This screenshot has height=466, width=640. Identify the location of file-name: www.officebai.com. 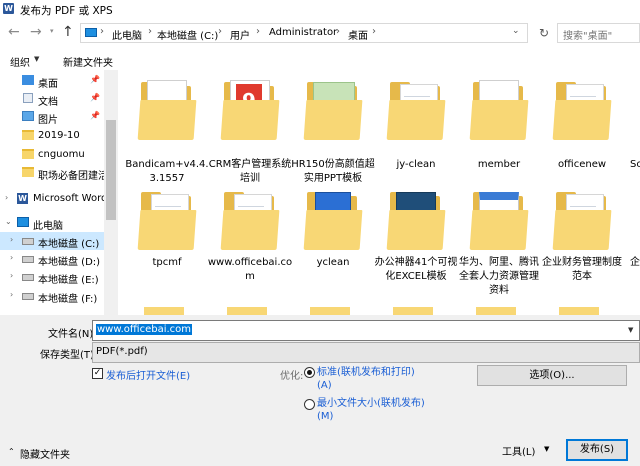
(250, 269).